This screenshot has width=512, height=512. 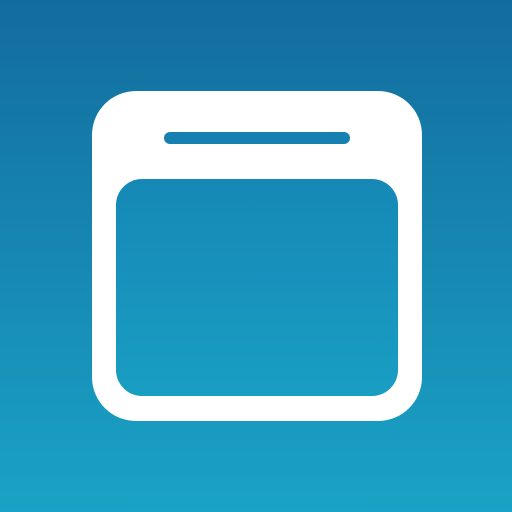 I want to click on title-bar-line, so click(x=257, y=138).